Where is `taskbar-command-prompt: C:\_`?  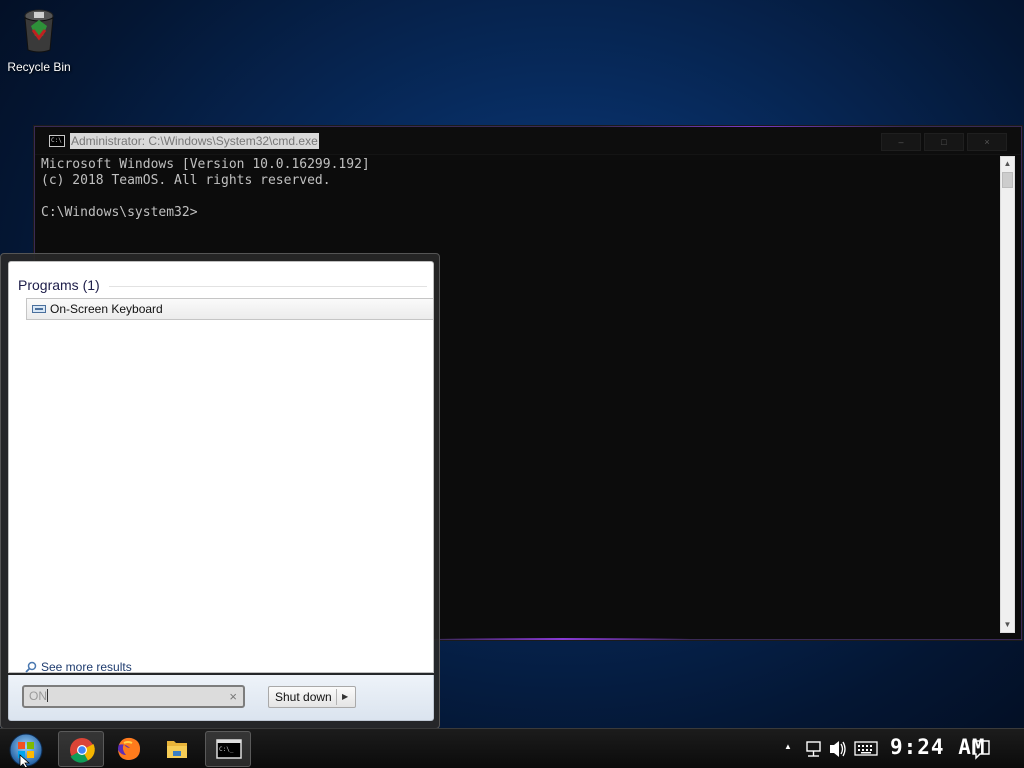 taskbar-command-prompt: C:\_ is located at coordinates (228, 749).